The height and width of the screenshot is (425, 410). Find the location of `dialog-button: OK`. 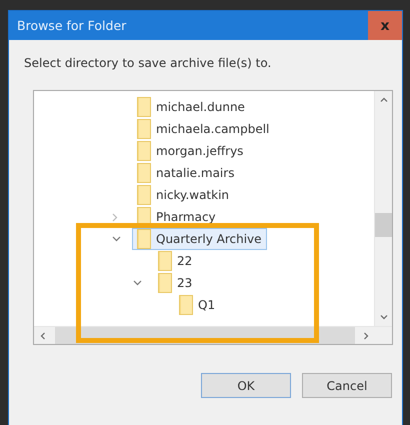

dialog-button: OK is located at coordinates (246, 385).